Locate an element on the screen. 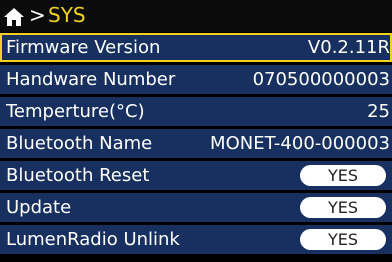 The image size is (392, 262). row-lumenradio-unlink: LumenRadio Unlink YES is located at coordinates (196, 239).